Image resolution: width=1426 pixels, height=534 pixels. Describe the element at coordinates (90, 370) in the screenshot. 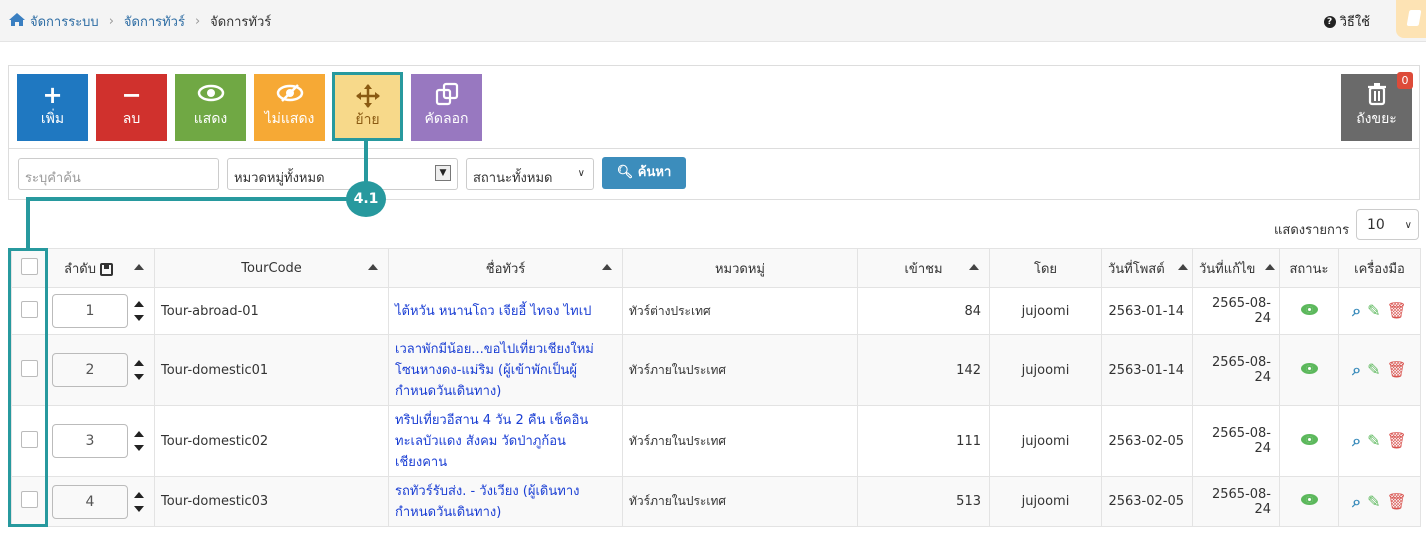

I see `order-input: 2` at that location.